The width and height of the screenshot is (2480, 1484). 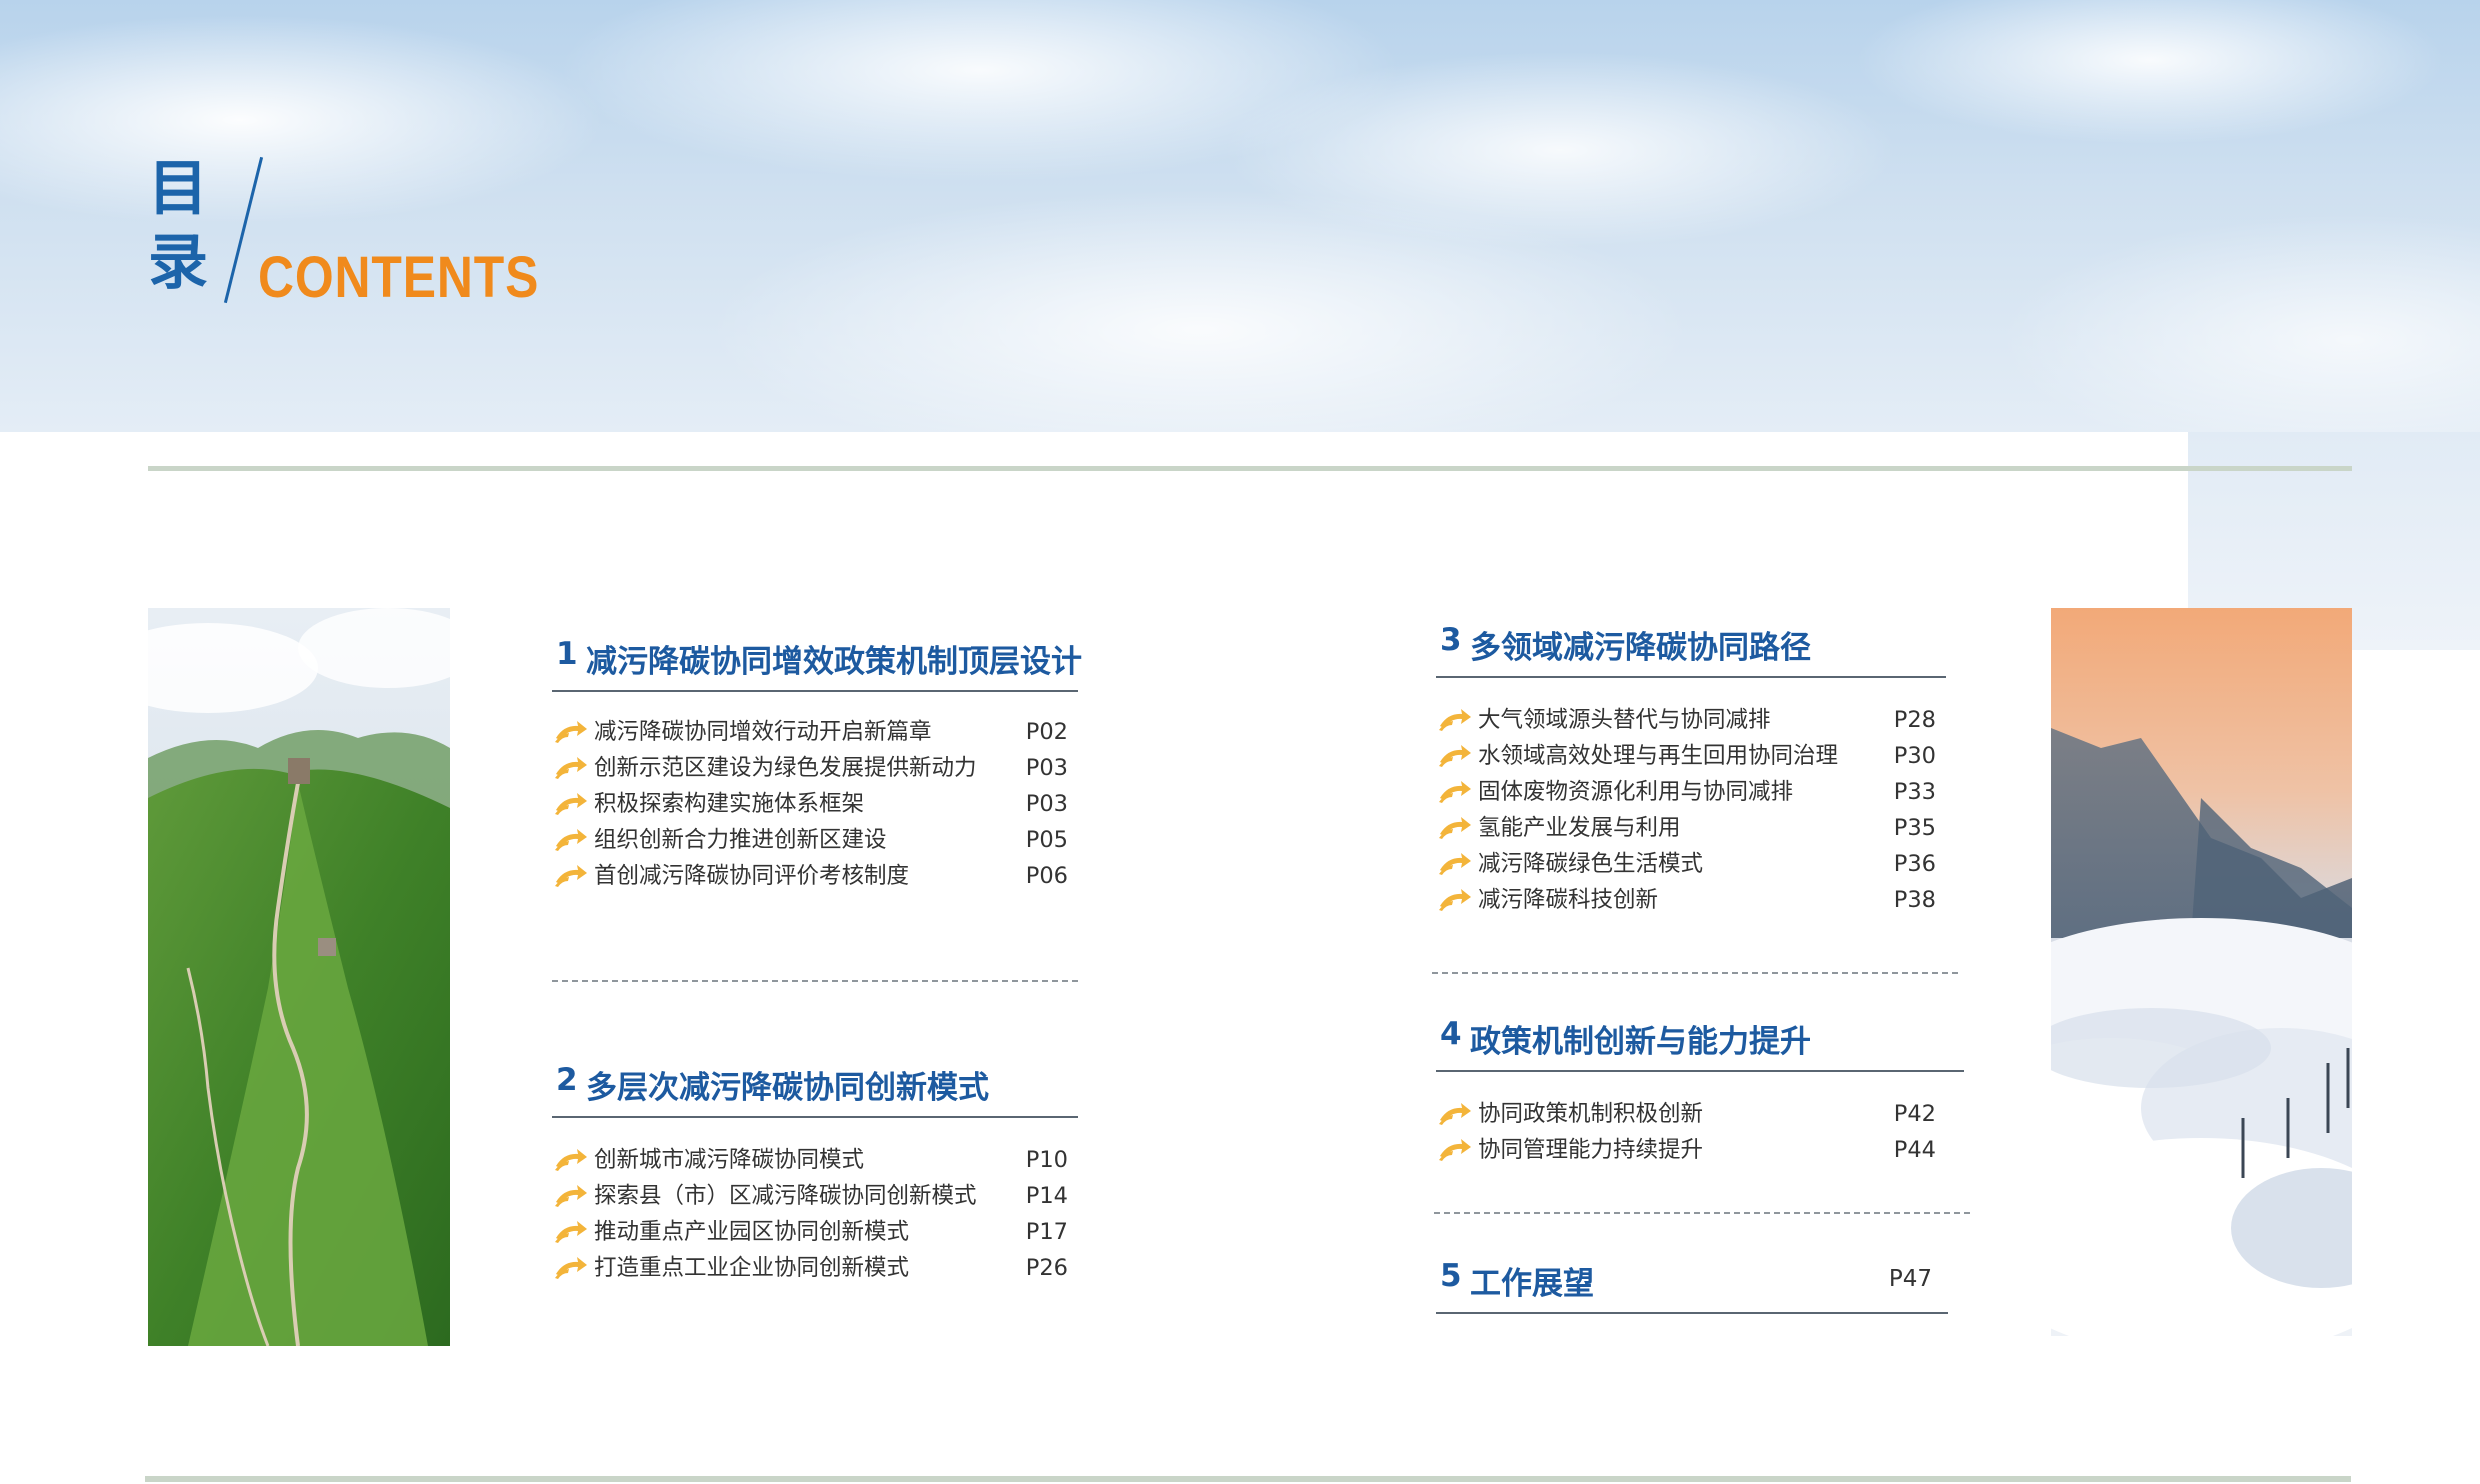 What do you see at coordinates (1914, 1114) in the screenshot?
I see `toc-item-page: P42` at bounding box center [1914, 1114].